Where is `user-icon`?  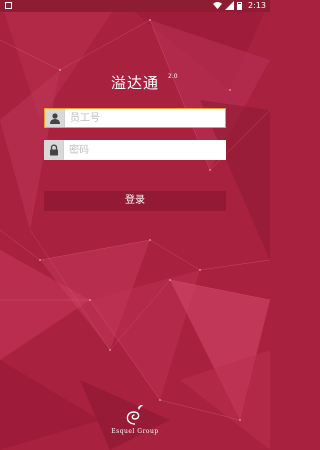
user-icon is located at coordinates (55, 118).